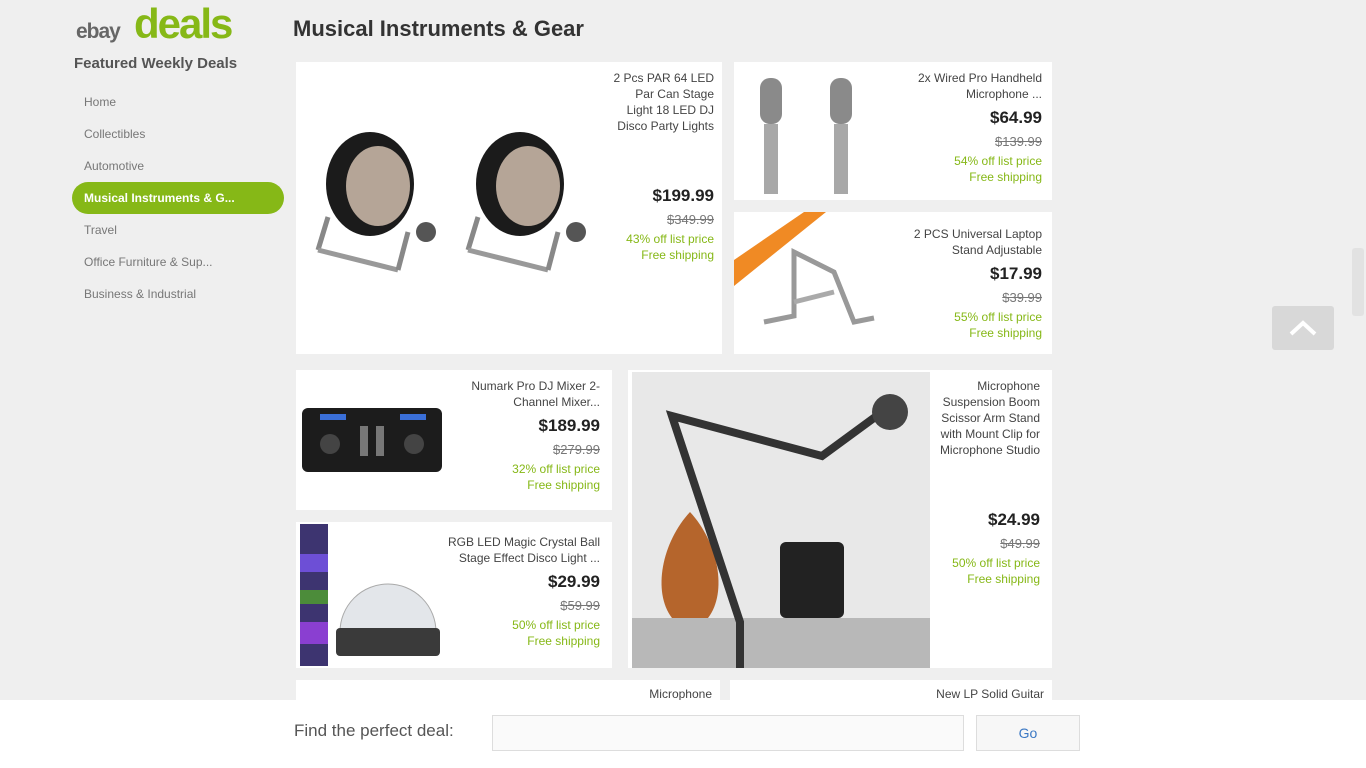 The height and width of the screenshot is (768, 1366). I want to click on ebay-deals-logo: ebay deals, so click(159, 23).